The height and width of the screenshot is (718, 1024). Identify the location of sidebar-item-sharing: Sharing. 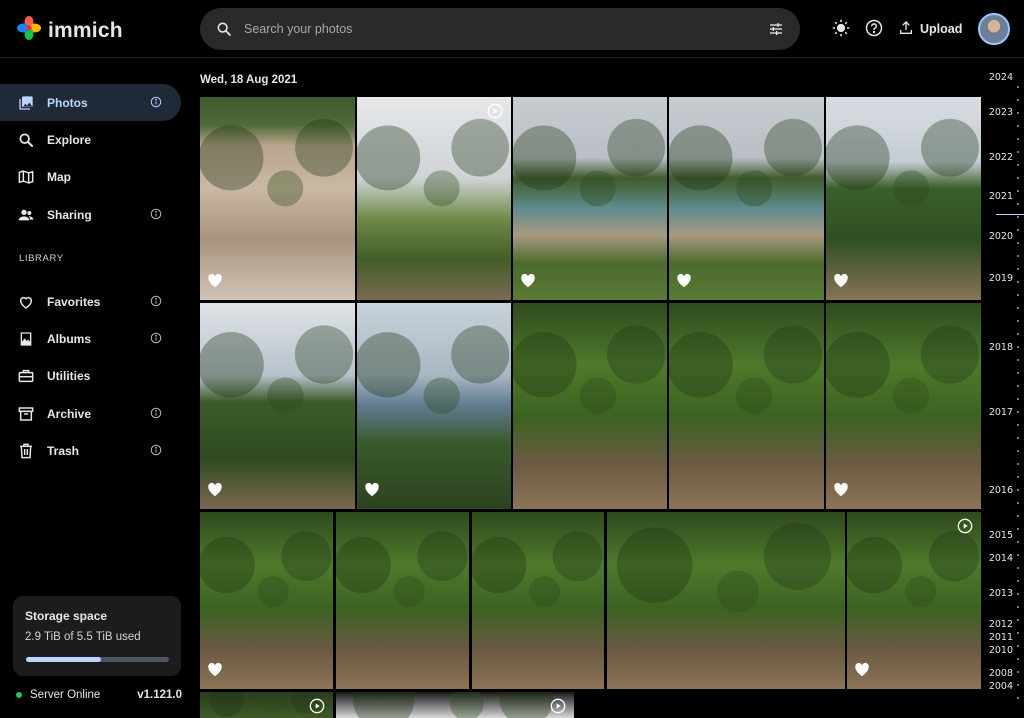
(90, 214).